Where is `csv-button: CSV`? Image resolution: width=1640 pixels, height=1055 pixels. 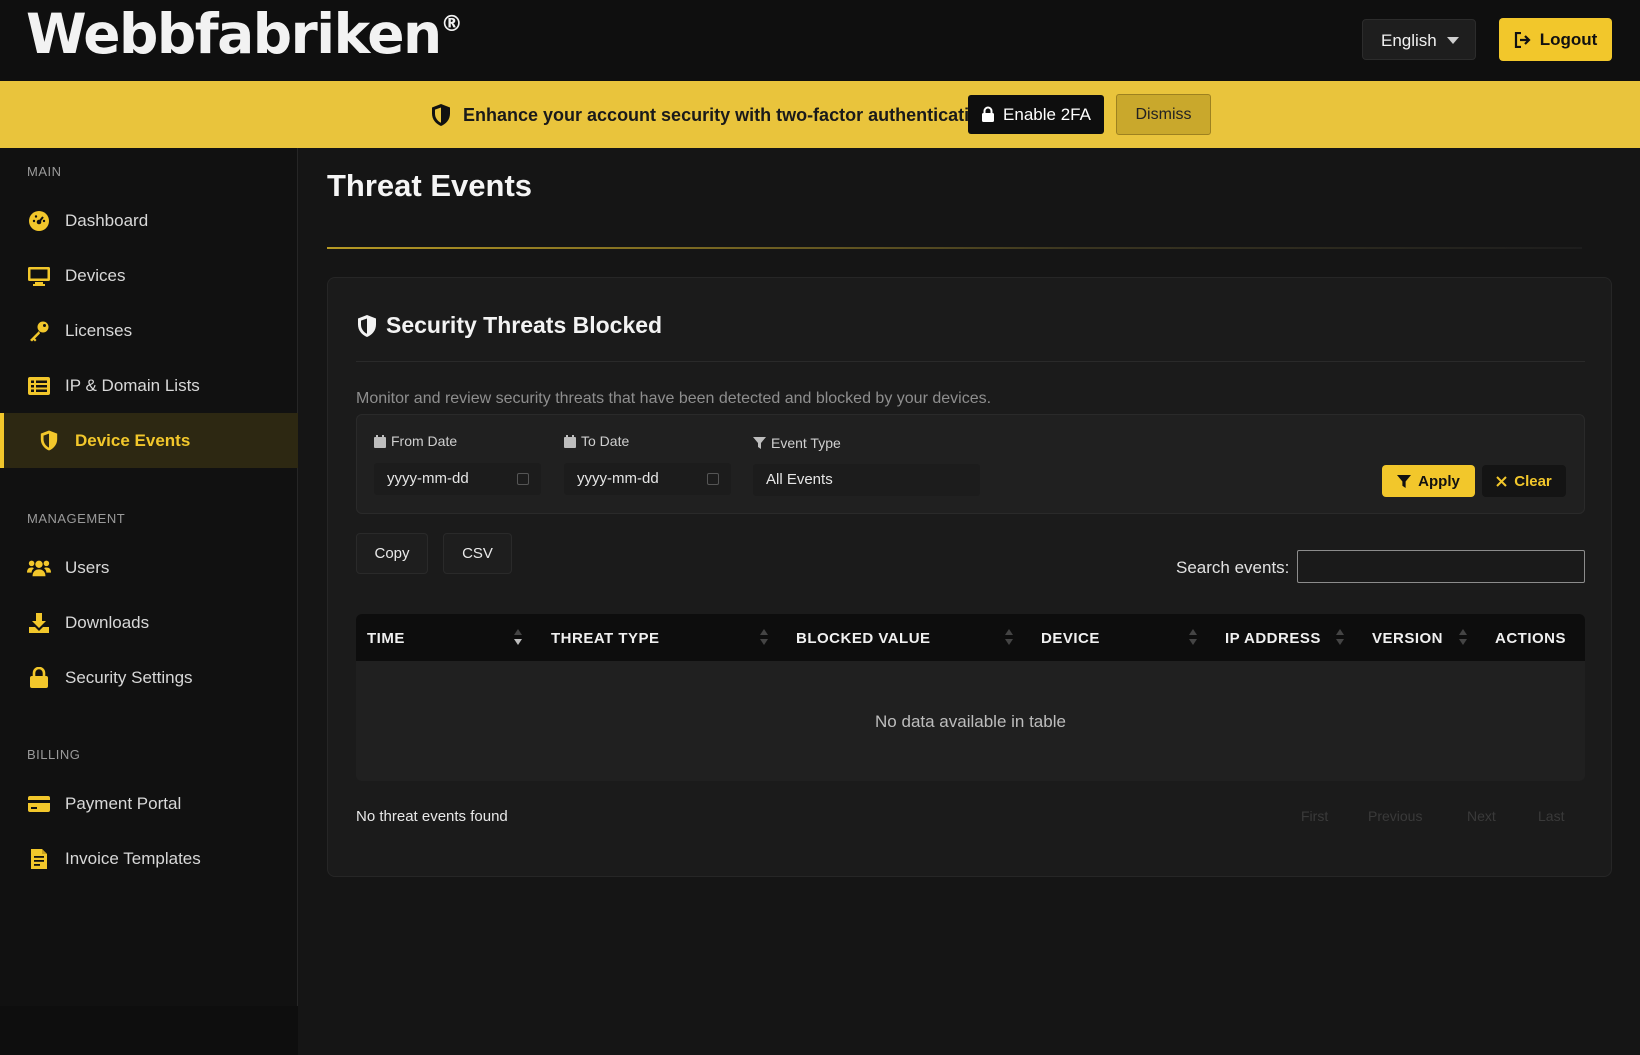 csv-button: CSV is located at coordinates (477, 553).